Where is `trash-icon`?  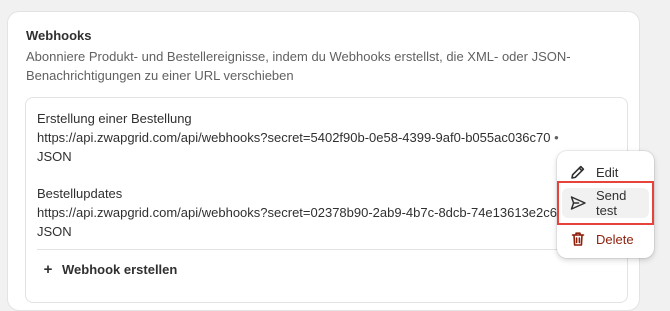
trash-icon is located at coordinates (578, 239).